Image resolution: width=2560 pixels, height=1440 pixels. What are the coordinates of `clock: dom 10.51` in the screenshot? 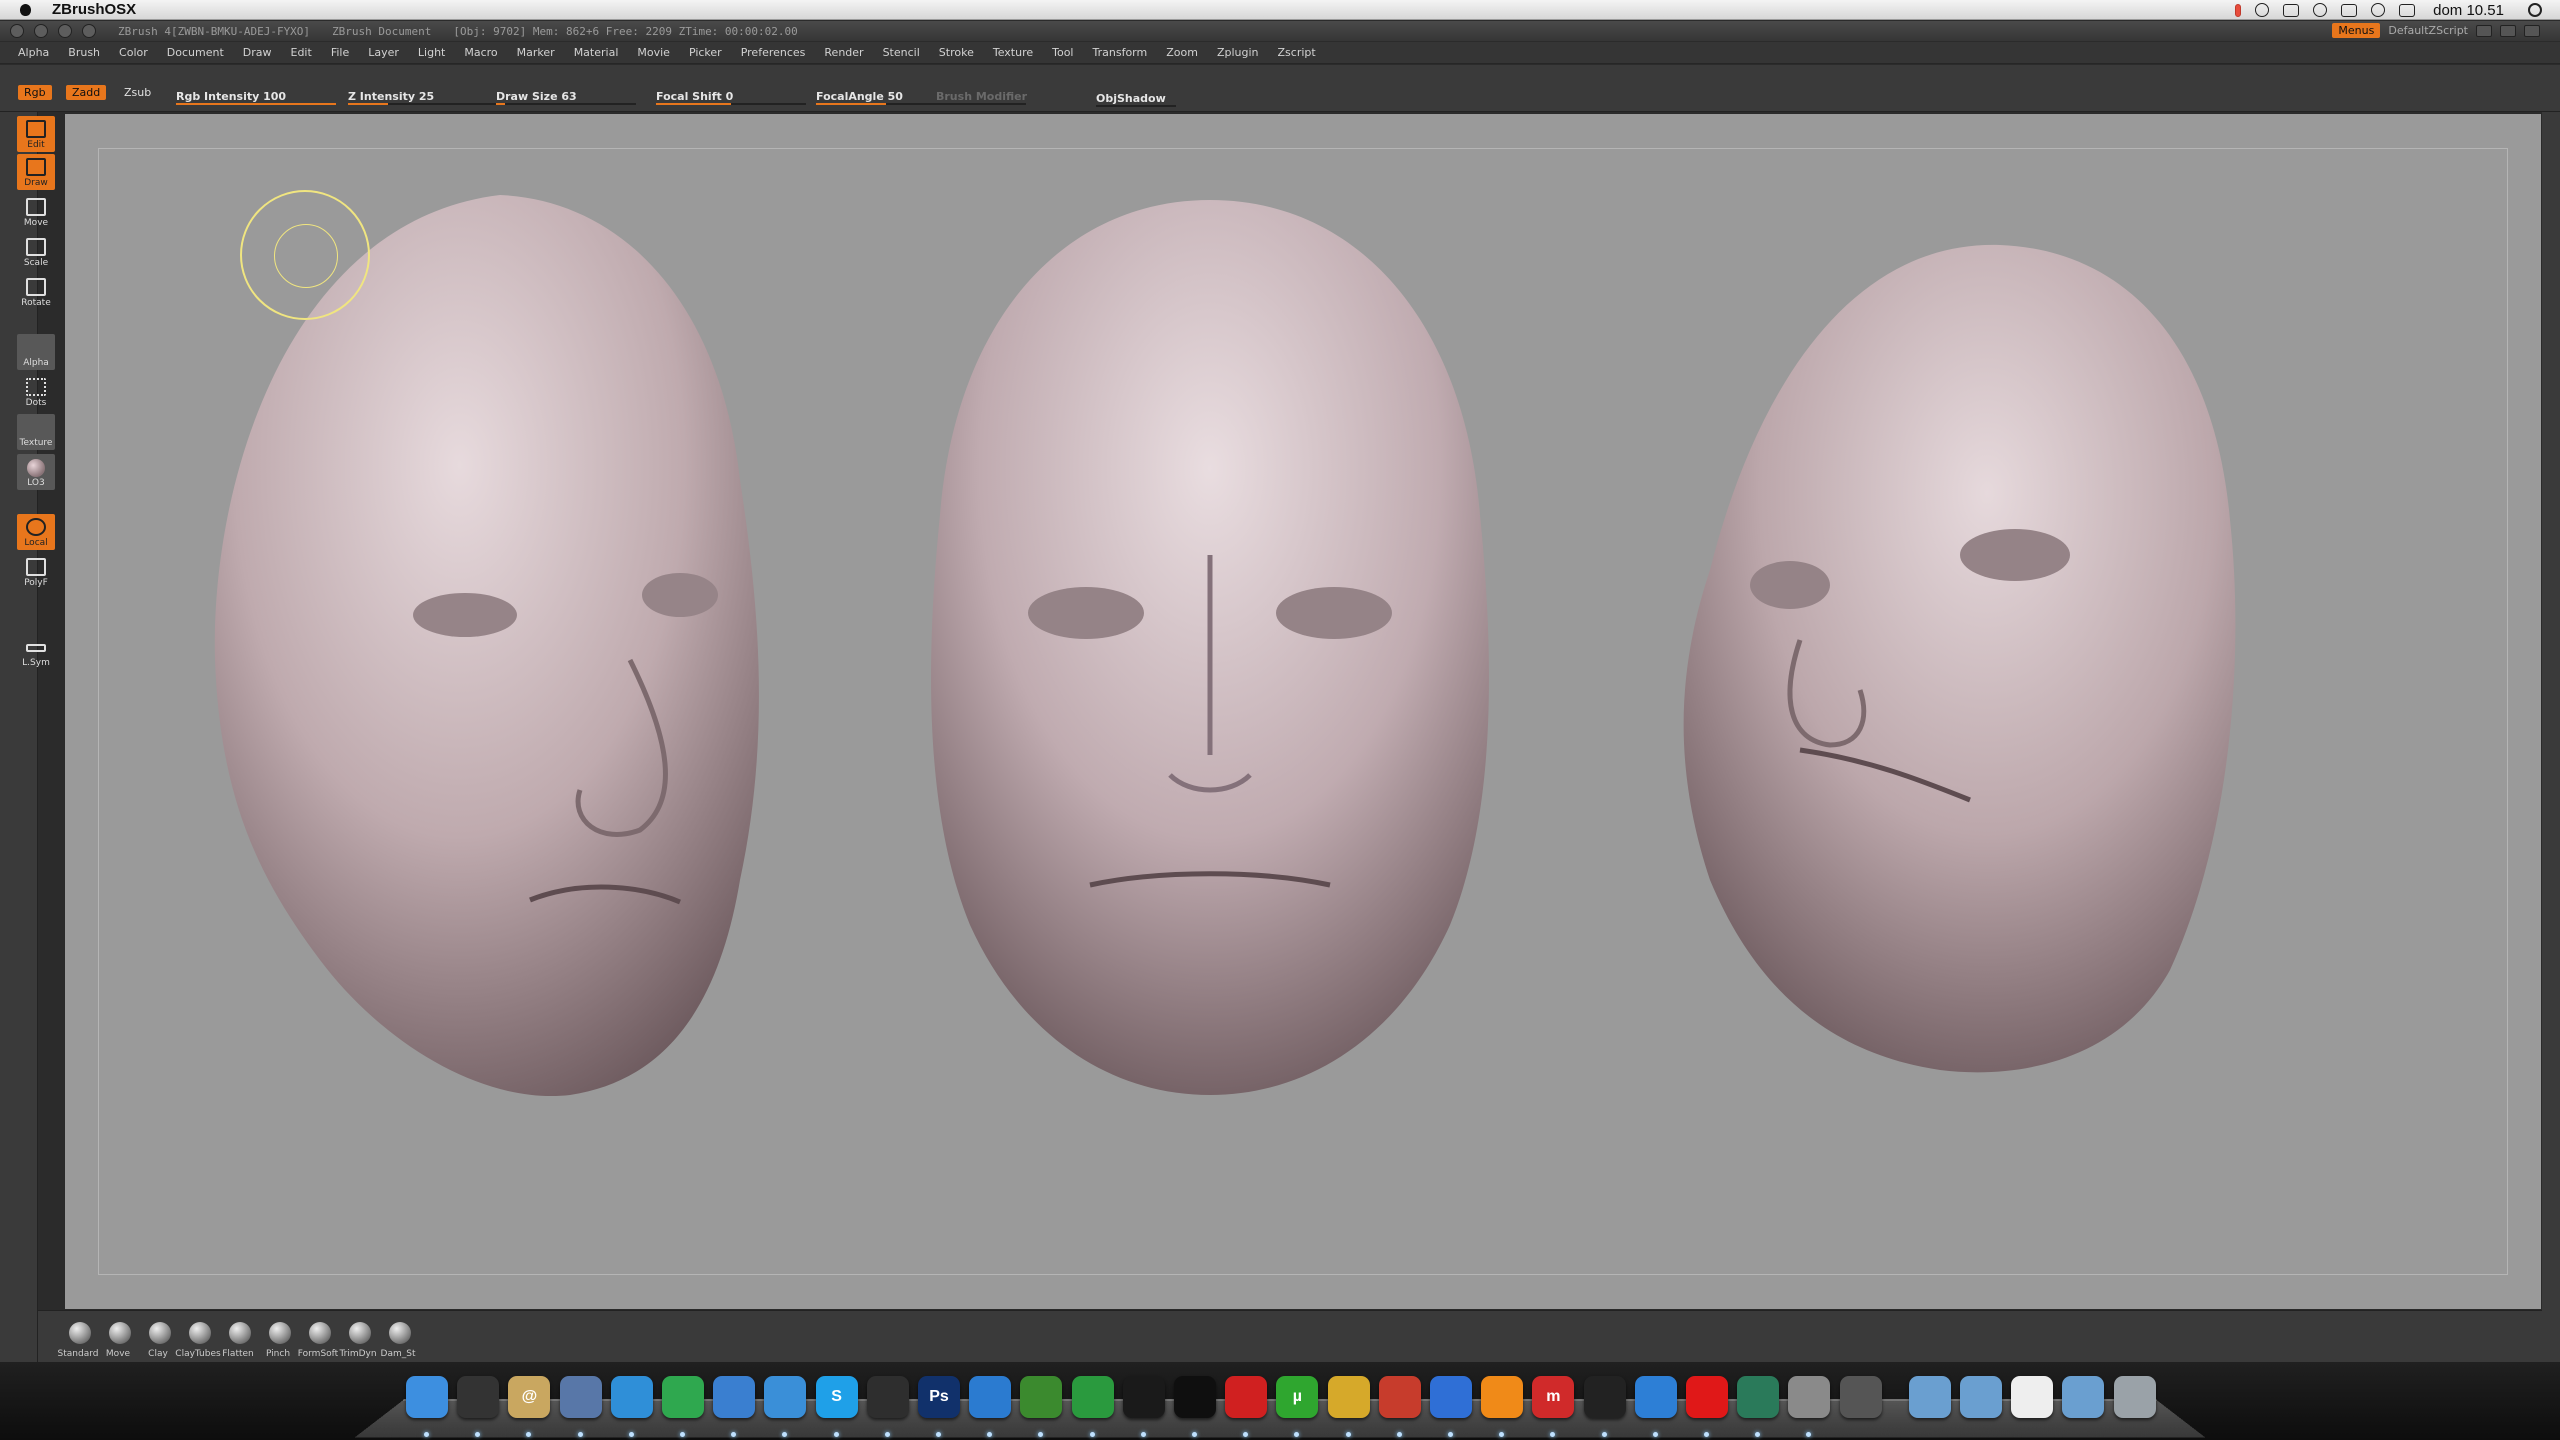 It's located at (2468, 10).